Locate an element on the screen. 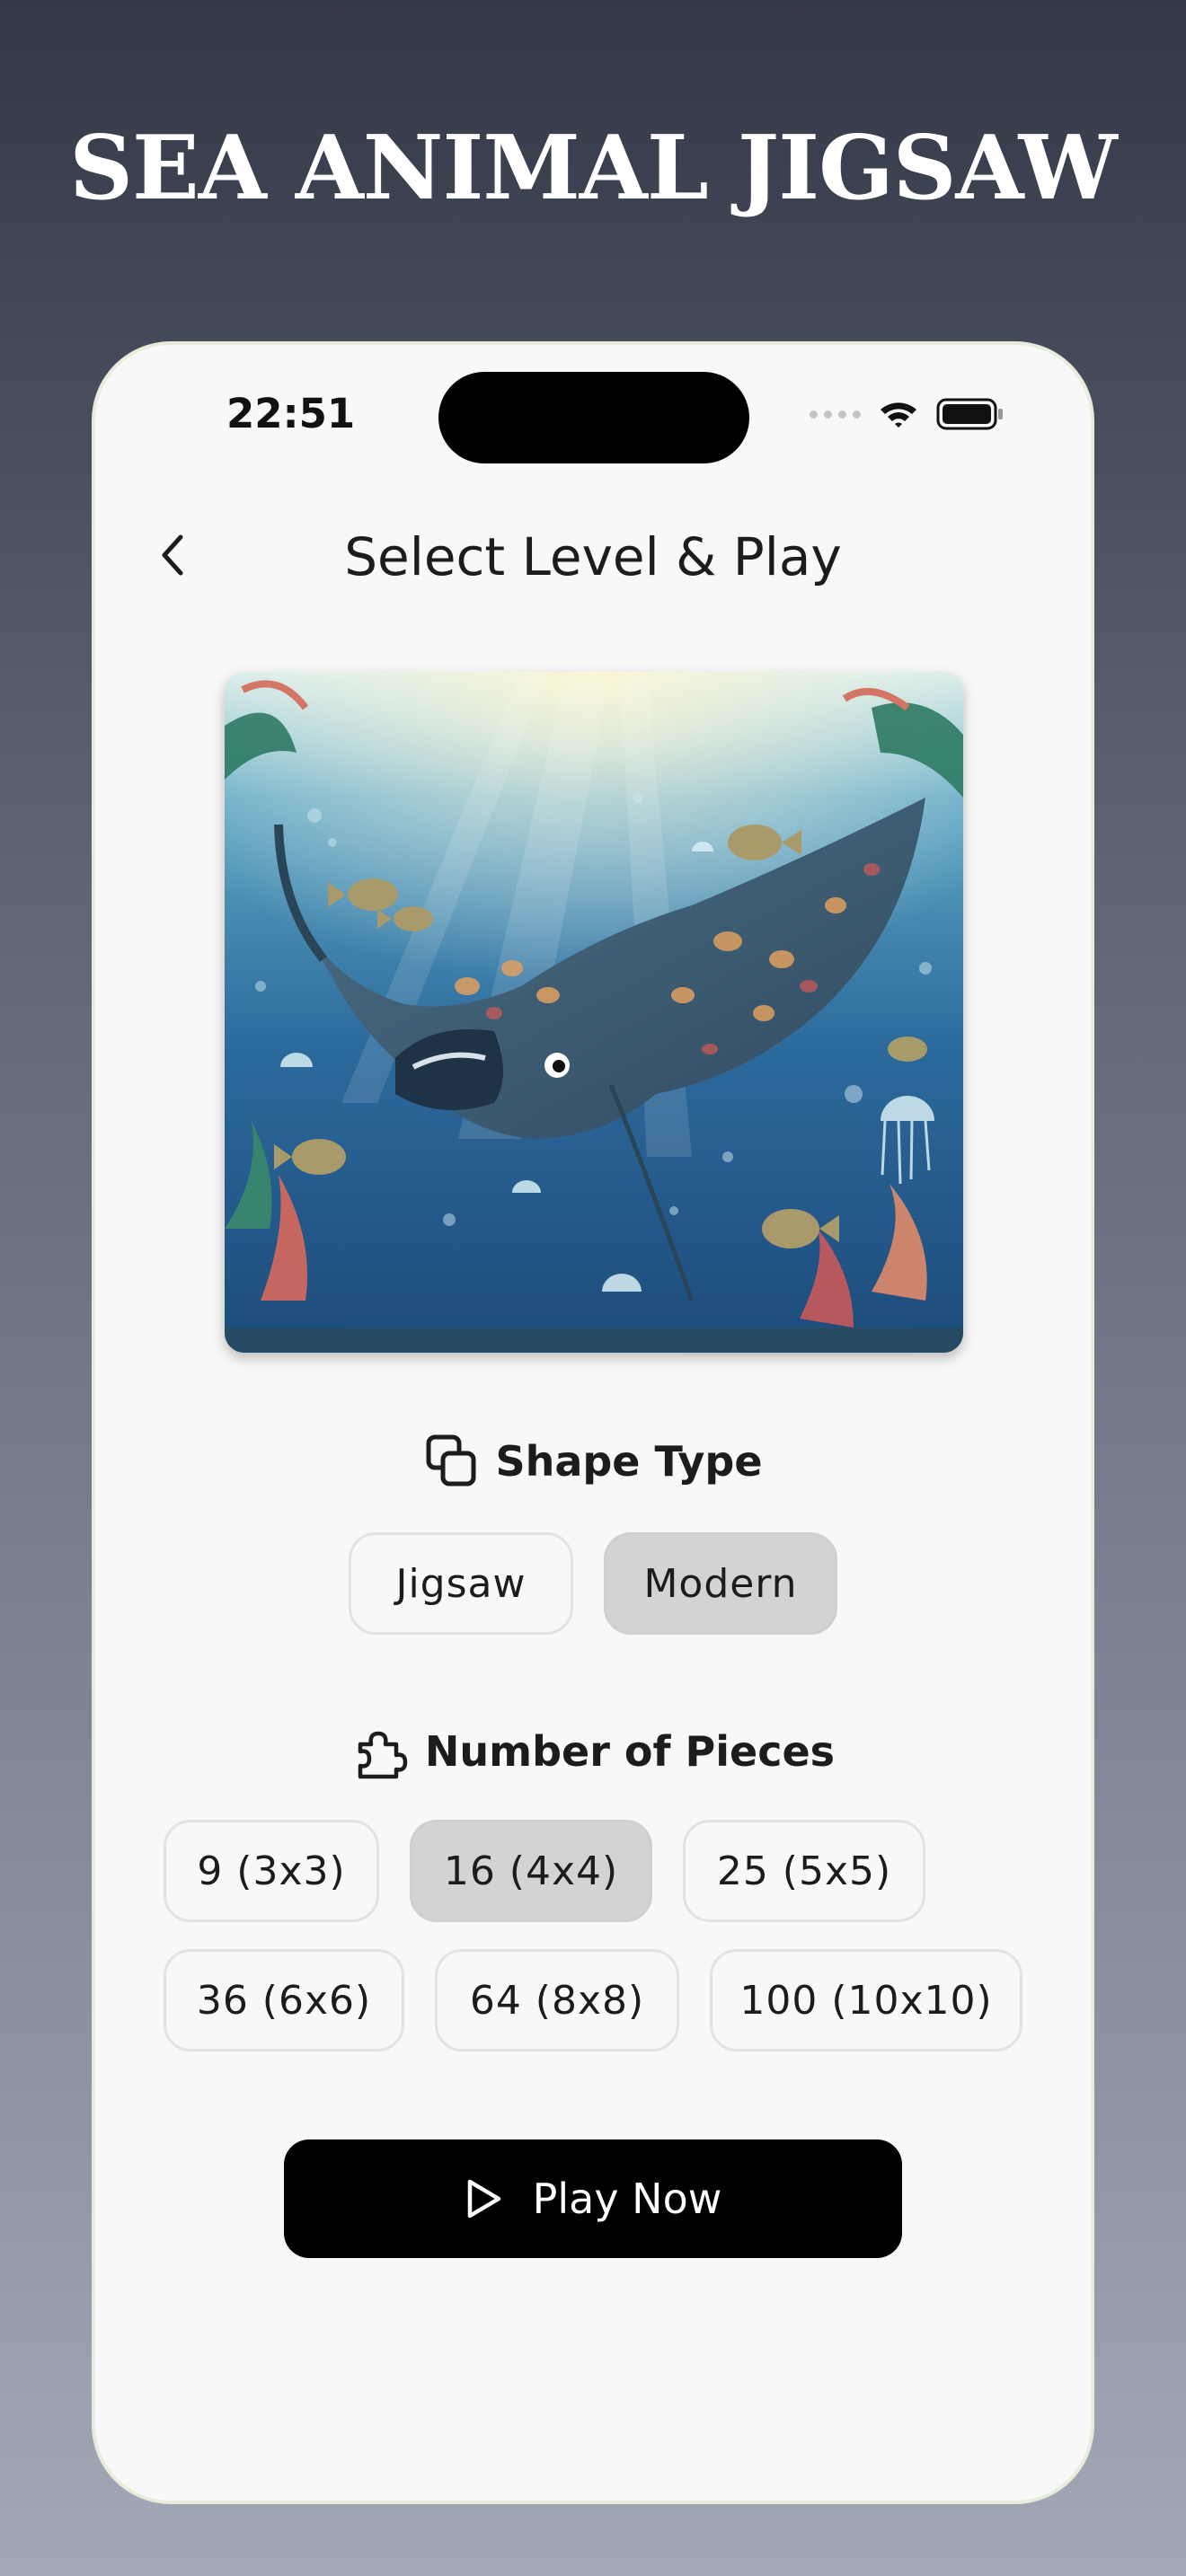  dynamic-island is located at coordinates (593, 417).